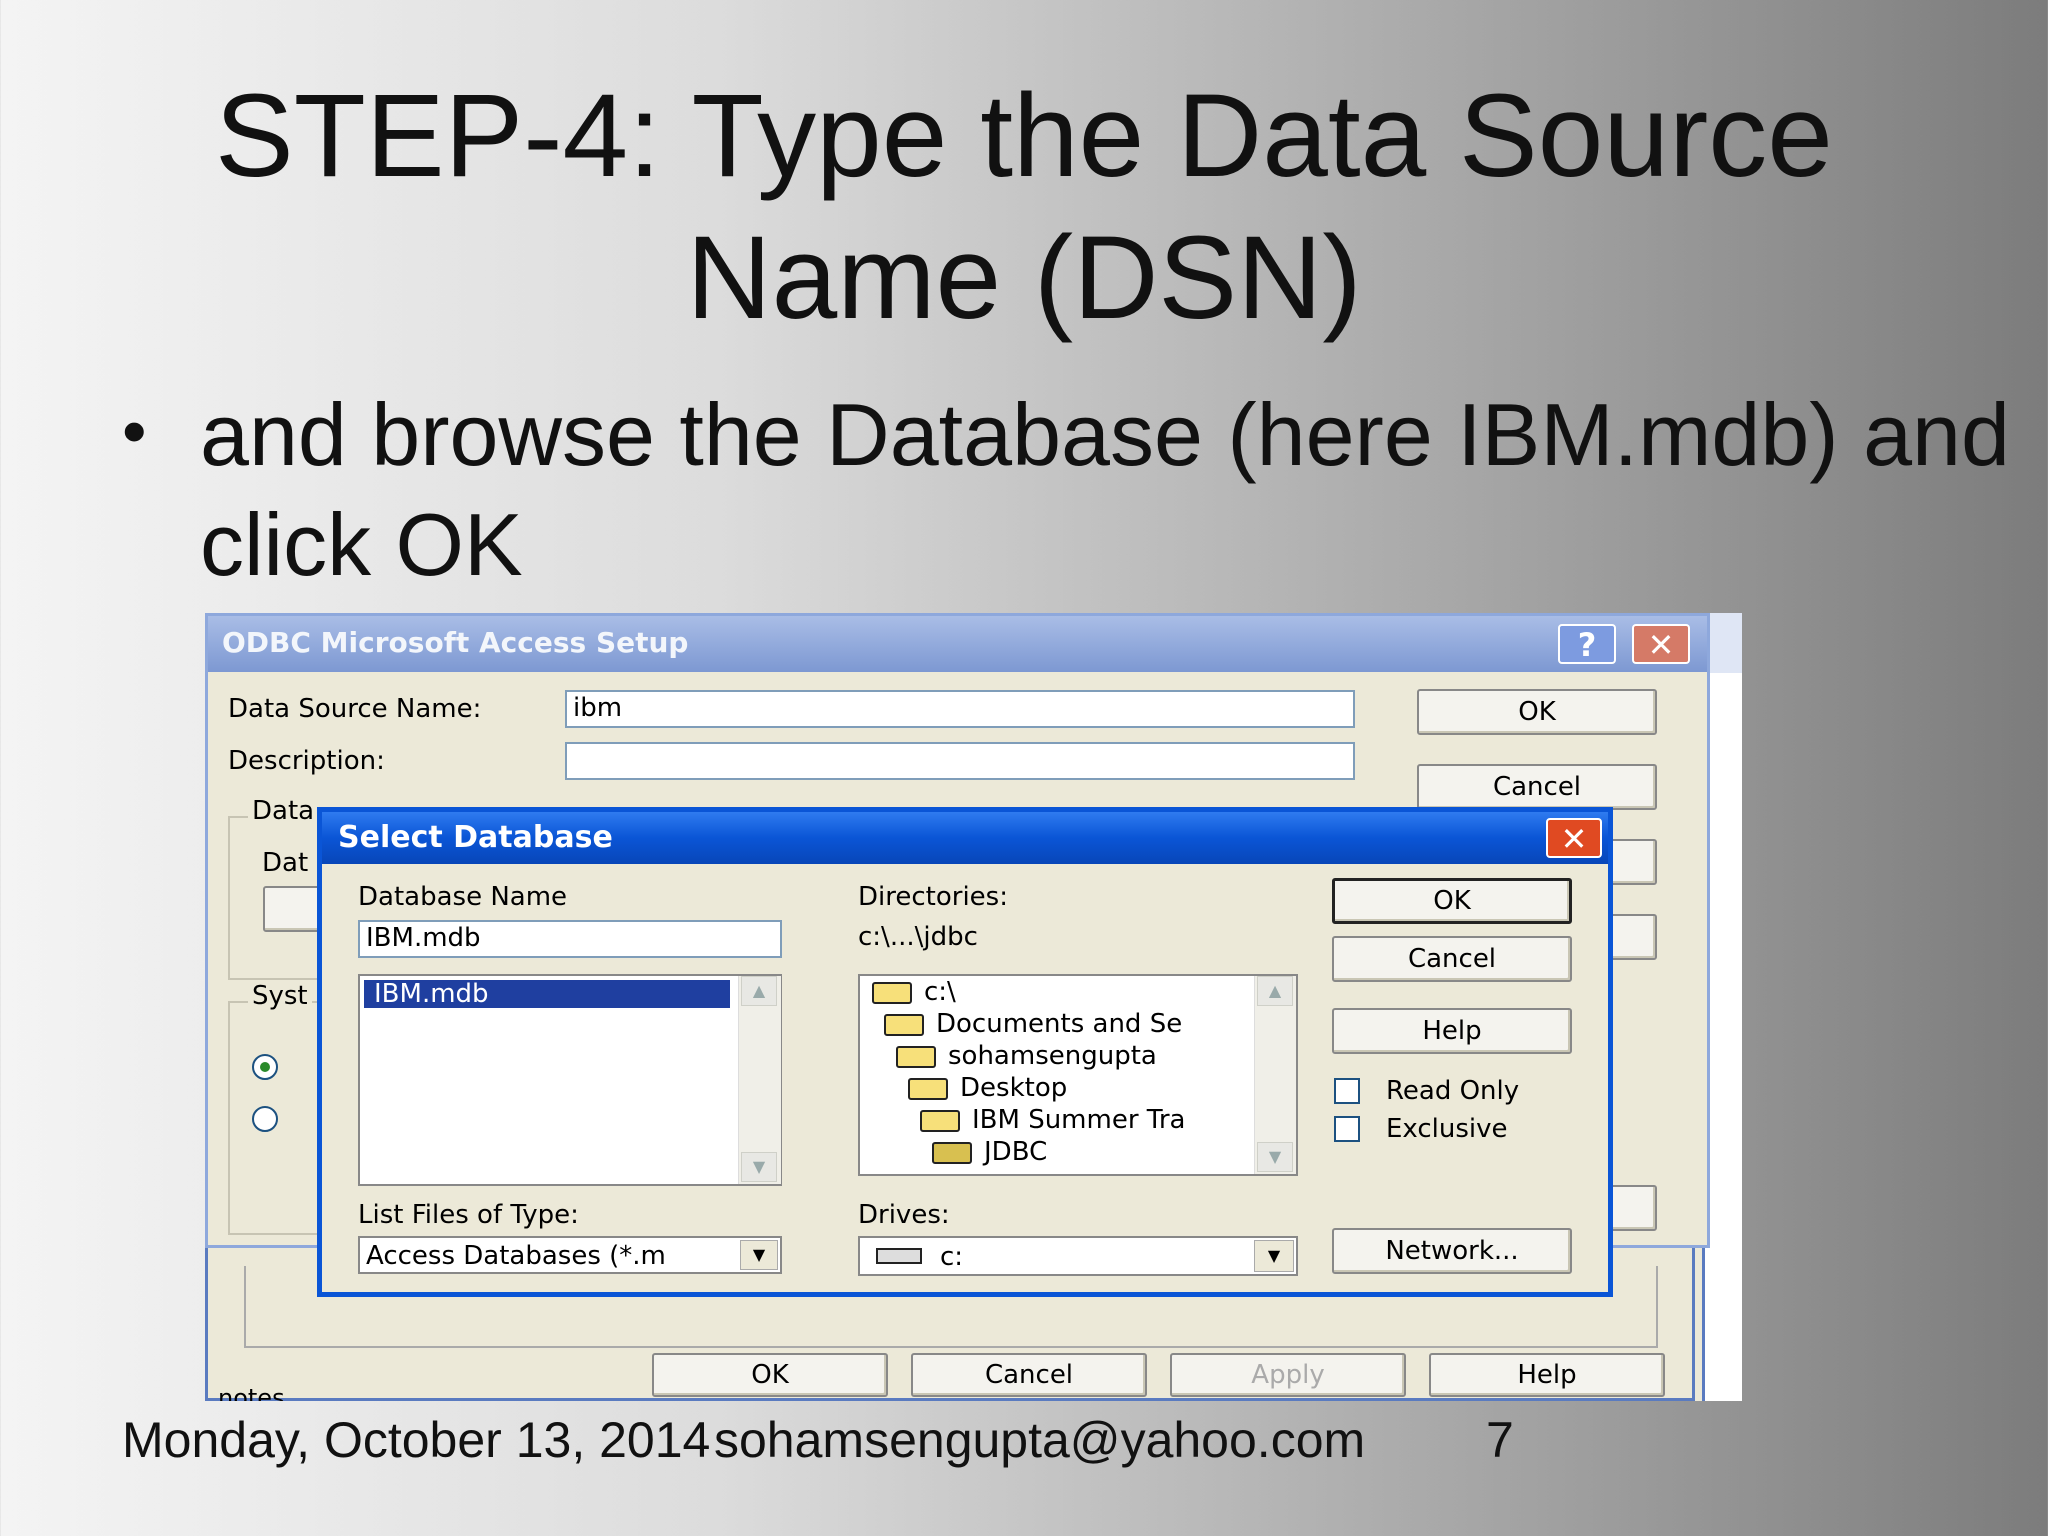 This screenshot has width=2048, height=1536. Describe the element at coordinates (516, 1256) in the screenshot. I see `file-type-value: Access Databases (*.m` at that location.